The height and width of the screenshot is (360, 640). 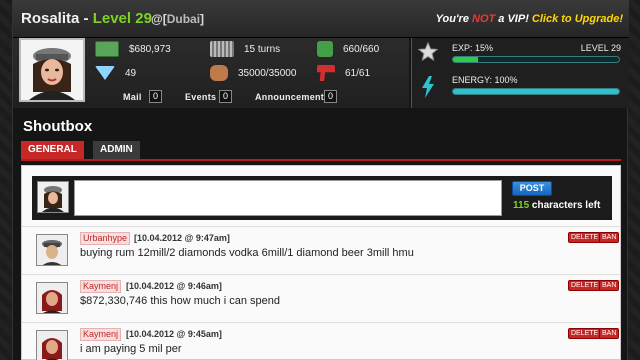 What do you see at coordinates (513, 19) in the screenshot?
I see `vip-text-mid: a VIP!` at bounding box center [513, 19].